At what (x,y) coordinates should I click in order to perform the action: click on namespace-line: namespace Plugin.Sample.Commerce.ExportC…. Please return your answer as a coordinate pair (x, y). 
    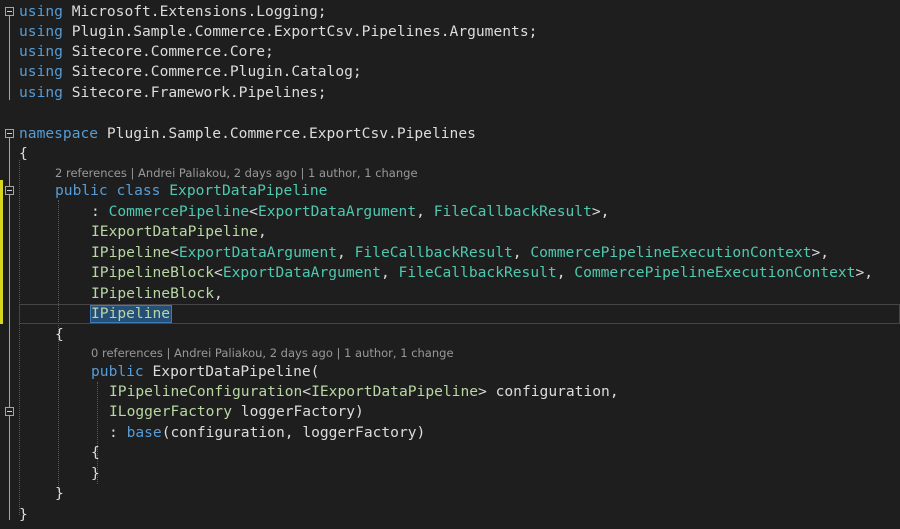
    Looking at the image, I should click on (450, 134).